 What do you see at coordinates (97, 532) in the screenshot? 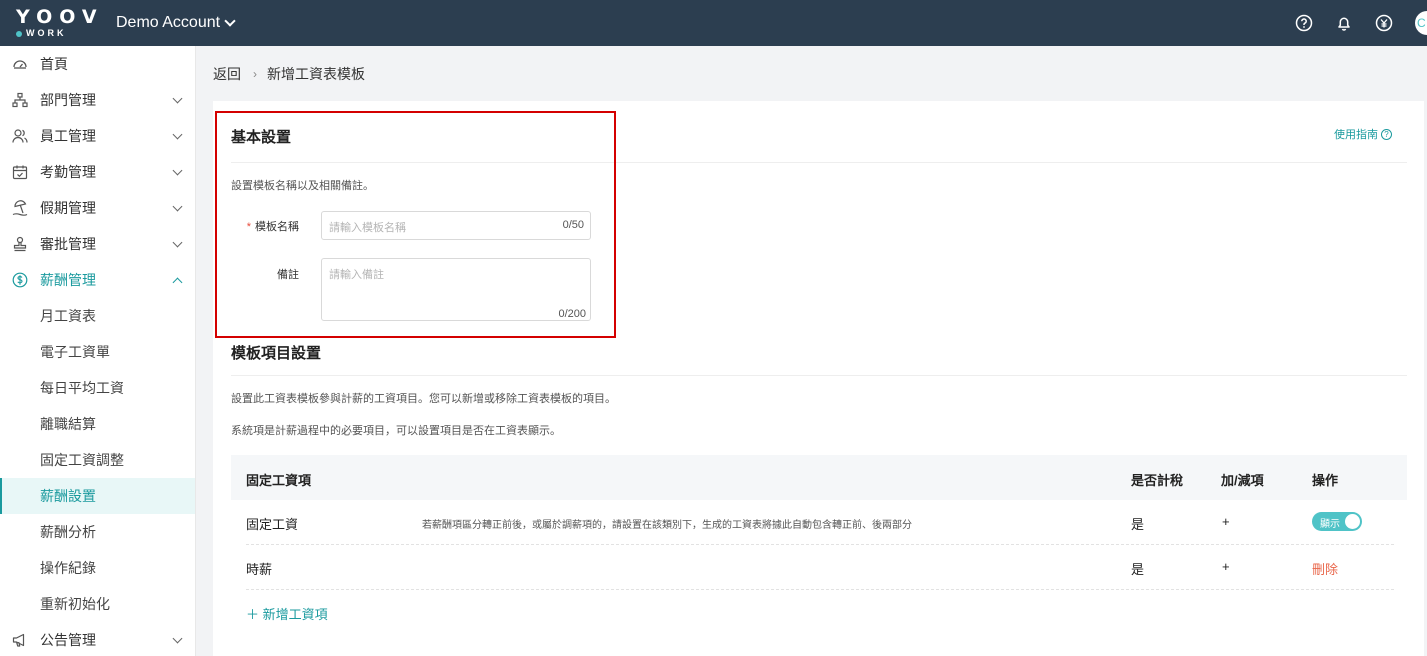
I see `sidebar-subitem-payroll-analysis: 薪酬分析` at bounding box center [97, 532].